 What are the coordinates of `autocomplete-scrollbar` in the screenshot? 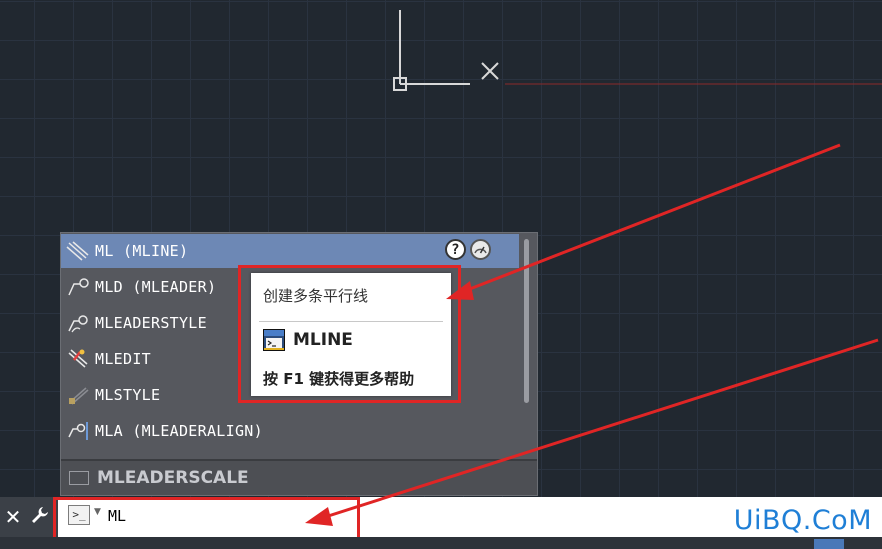 It's located at (526, 321).